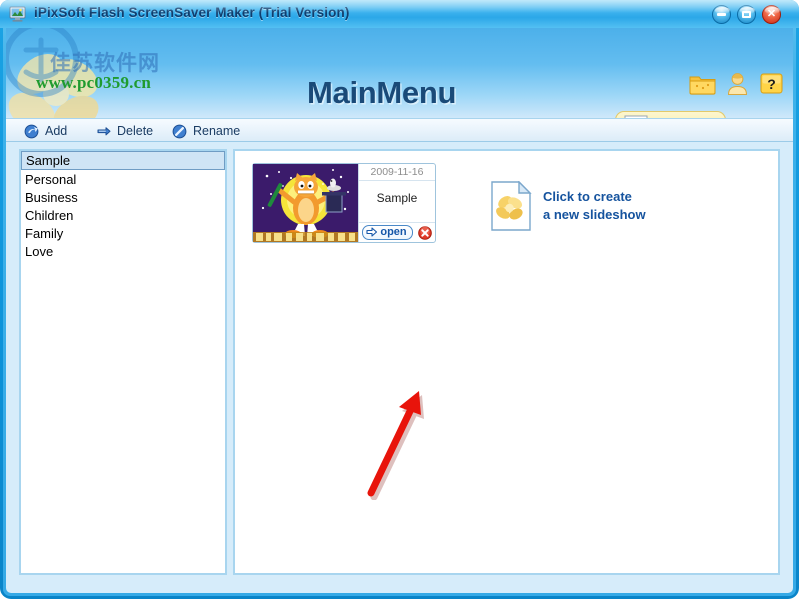 The image size is (799, 599). What do you see at coordinates (123, 197) in the screenshot?
I see `list-item-business: Business` at bounding box center [123, 197].